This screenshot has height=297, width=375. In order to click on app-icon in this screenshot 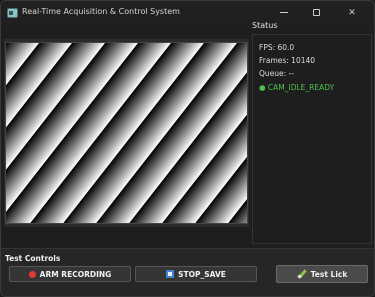, I will do `click(12, 13)`.